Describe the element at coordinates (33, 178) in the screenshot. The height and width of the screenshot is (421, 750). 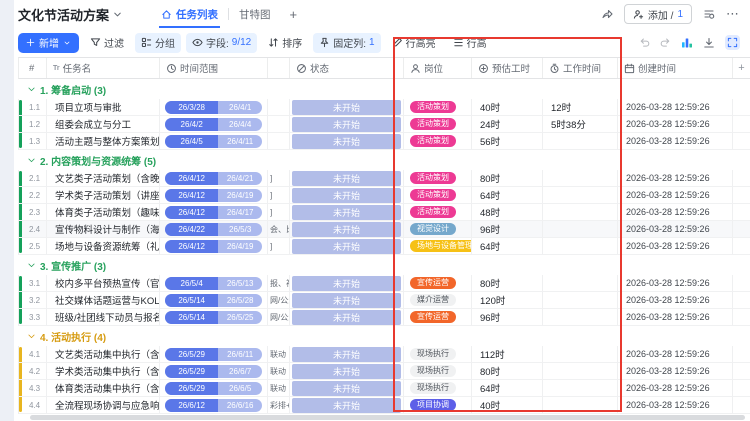
I see `cell-row-number: 2.1` at that location.